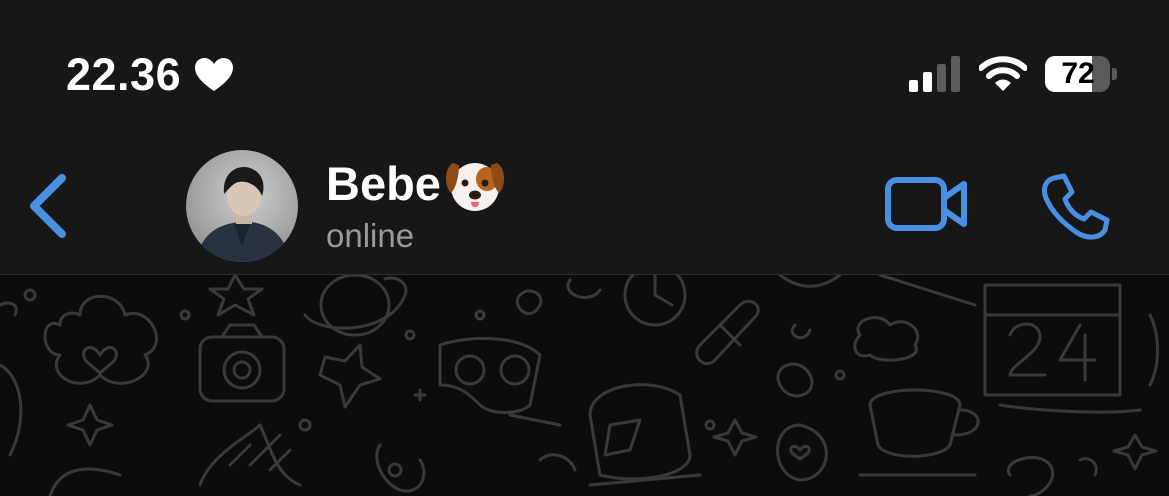 The height and width of the screenshot is (496, 1169). I want to click on avatar, so click(242, 206).